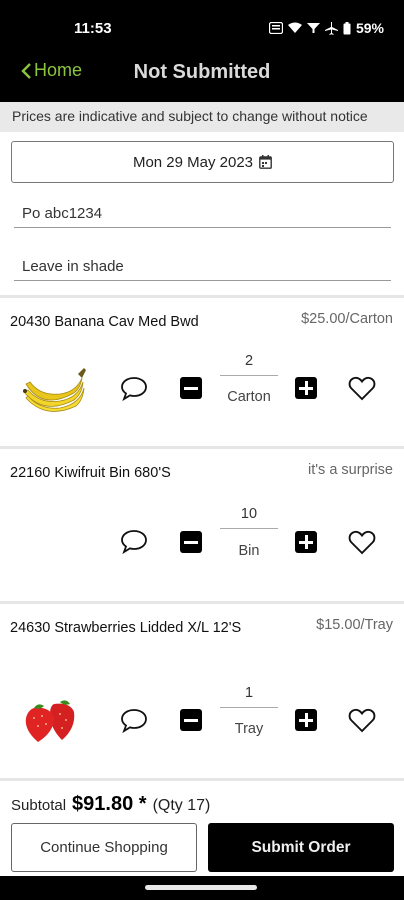  I want to click on app-bar: Home Not Submitted, so click(202, 79).